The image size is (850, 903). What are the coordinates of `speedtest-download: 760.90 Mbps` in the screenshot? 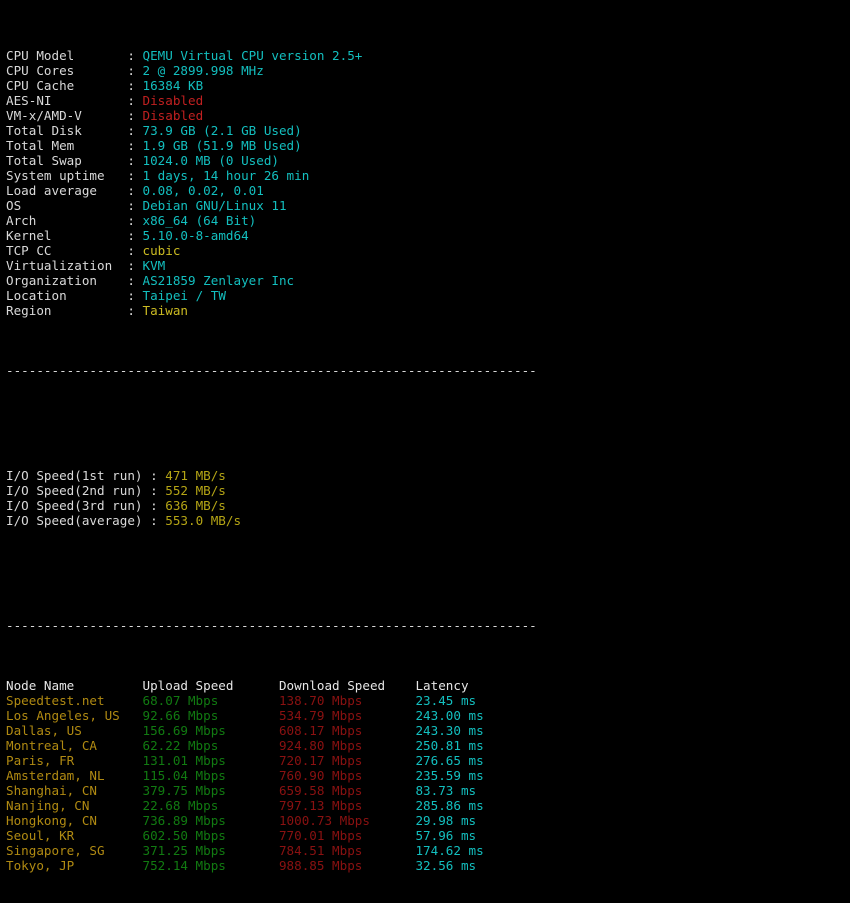 It's located at (347, 775).